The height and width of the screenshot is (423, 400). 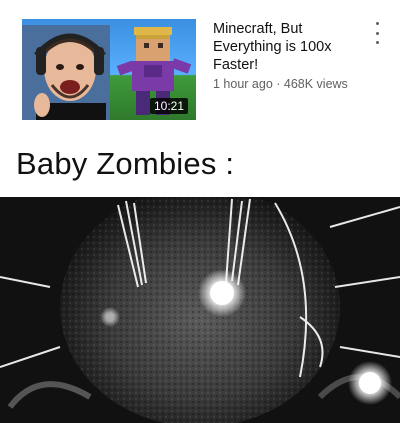 I want to click on person-image, so click(x=66, y=72).